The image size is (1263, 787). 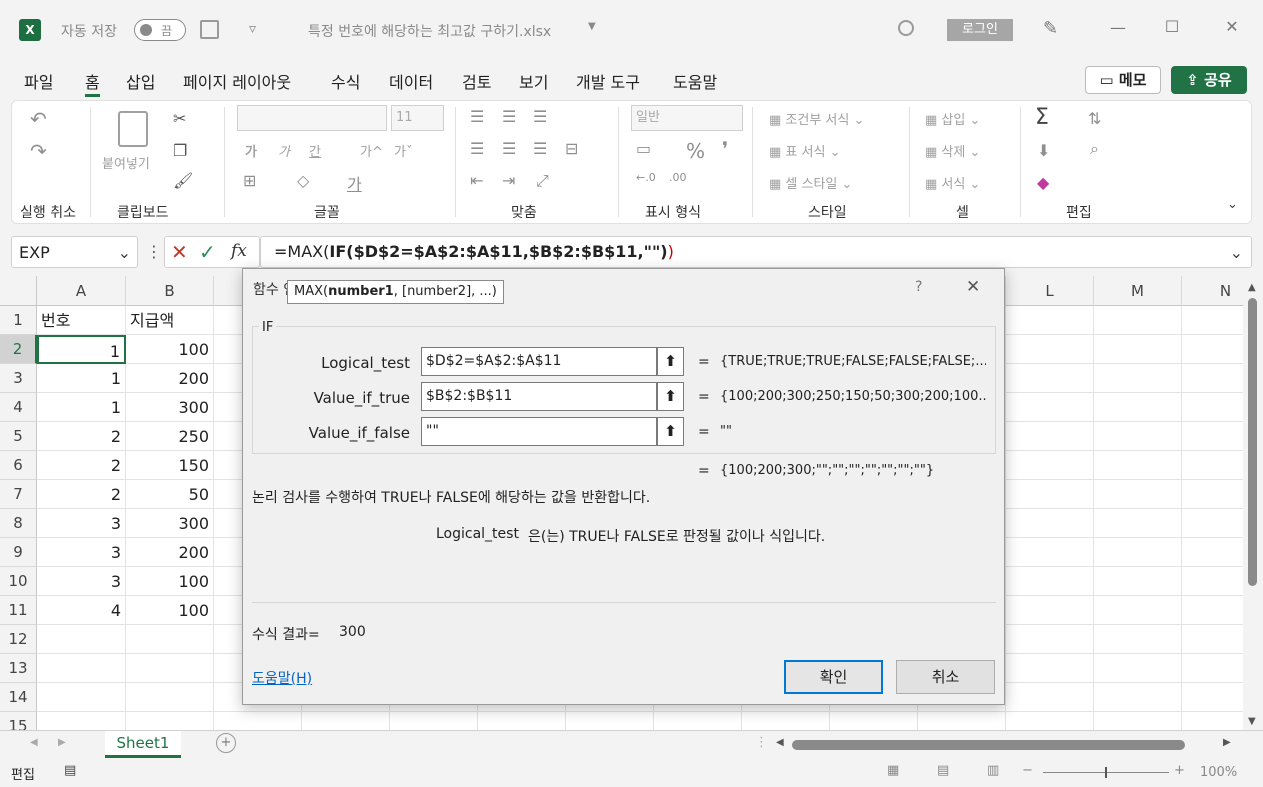 What do you see at coordinates (38, 81) in the screenshot?
I see `tab-file: 파일` at bounding box center [38, 81].